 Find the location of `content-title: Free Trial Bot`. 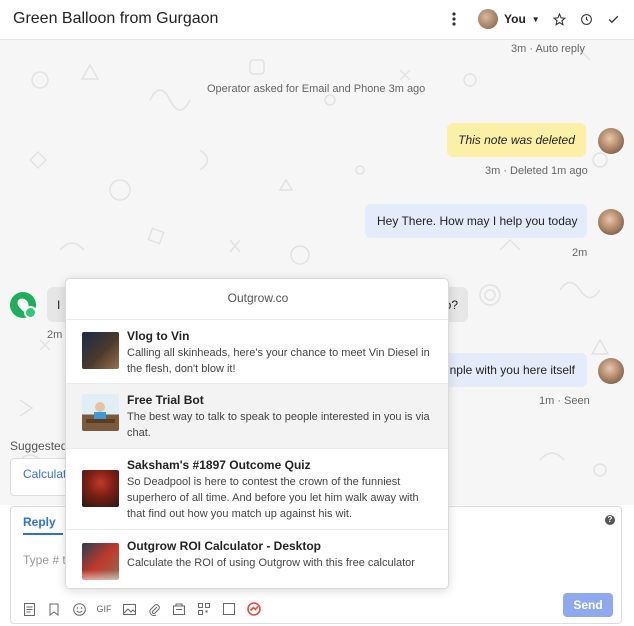

content-title: Free Trial Bot is located at coordinates (165, 400).